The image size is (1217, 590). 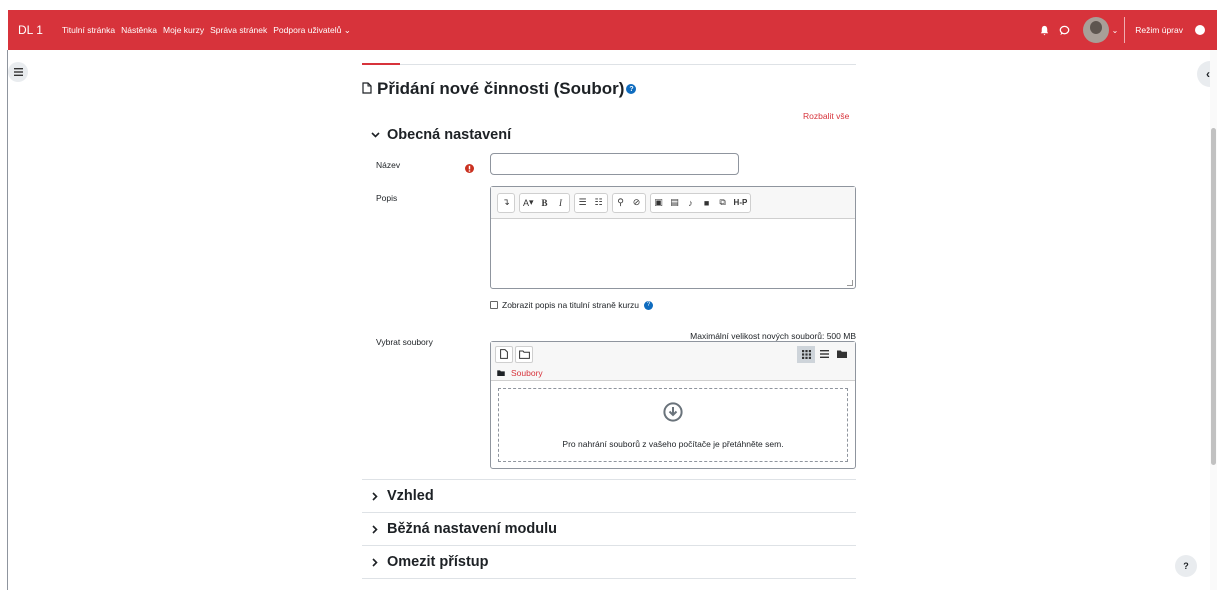 I want to click on font-size-button: A ▾, so click(x=528, y=203).